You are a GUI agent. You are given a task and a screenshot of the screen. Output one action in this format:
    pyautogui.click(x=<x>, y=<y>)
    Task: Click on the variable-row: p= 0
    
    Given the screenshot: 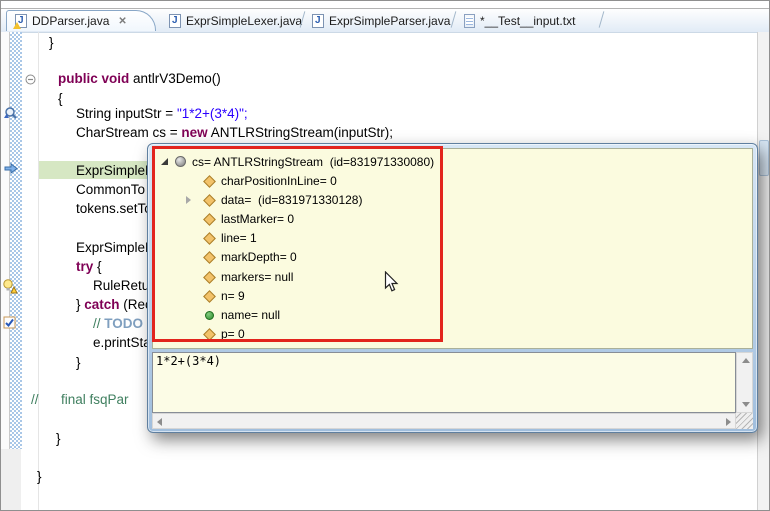 What is the action you would take?
    pyautogui.click(x=452, y=334)
    